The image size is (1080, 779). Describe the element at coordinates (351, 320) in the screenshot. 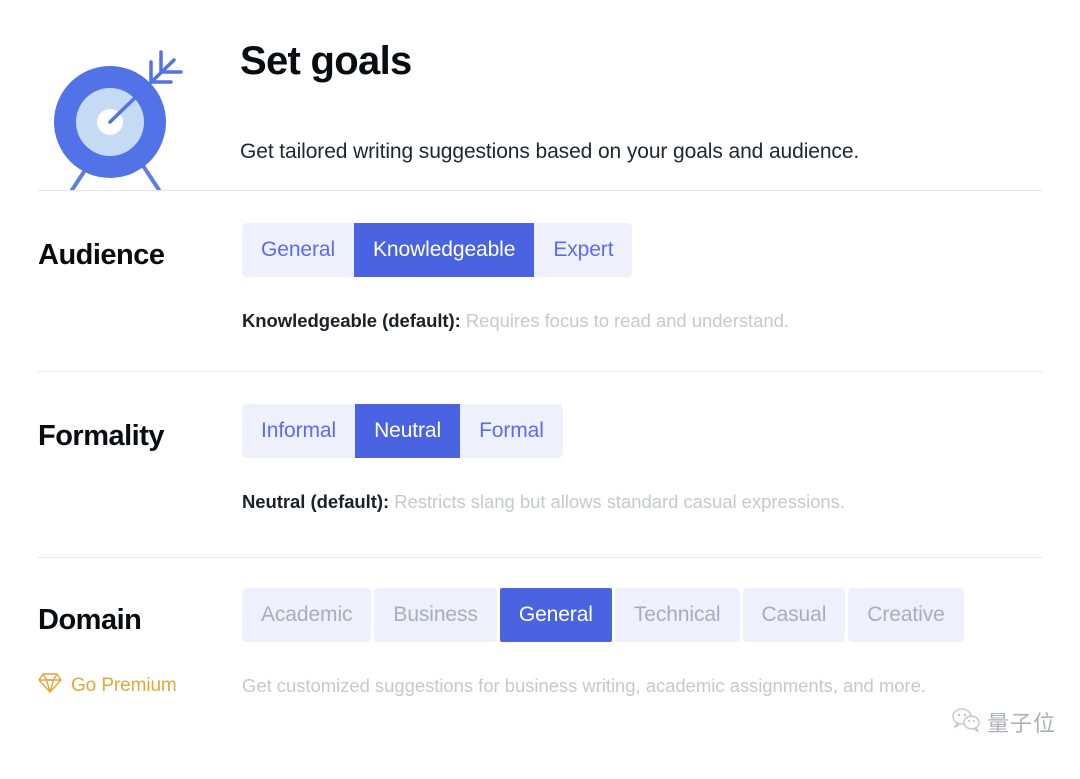

I see `audience-description-strong: Knowledgeable (default):` at that location.